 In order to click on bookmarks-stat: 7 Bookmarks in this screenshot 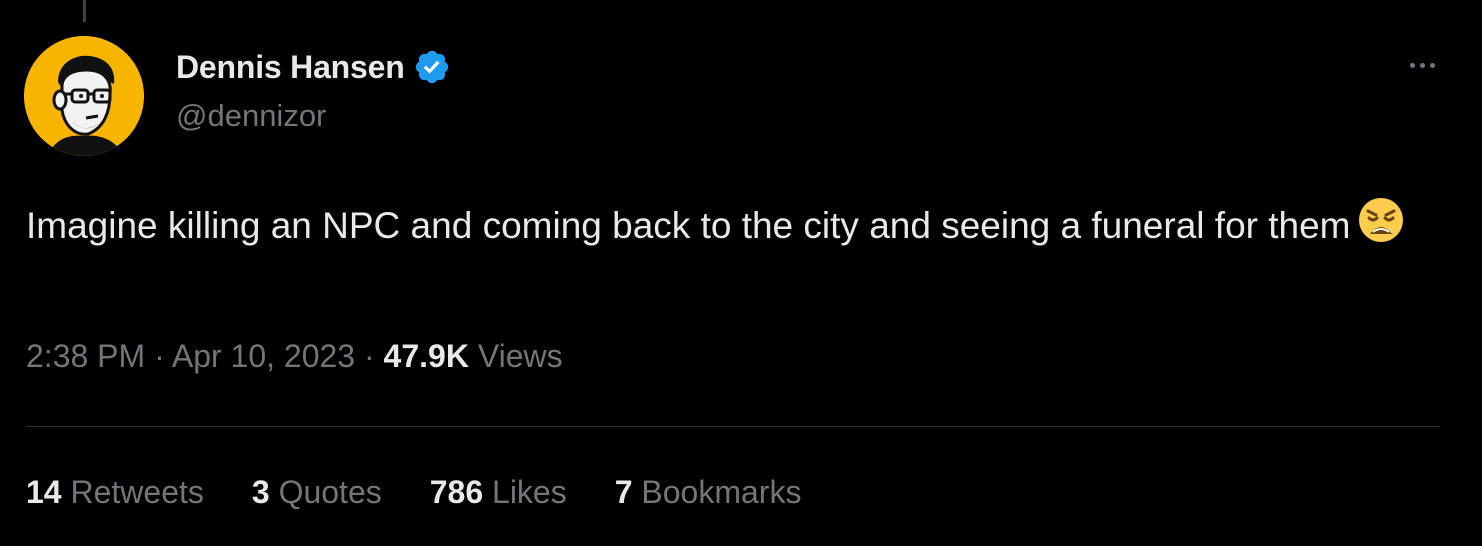, I will do `click(708, 492)`.